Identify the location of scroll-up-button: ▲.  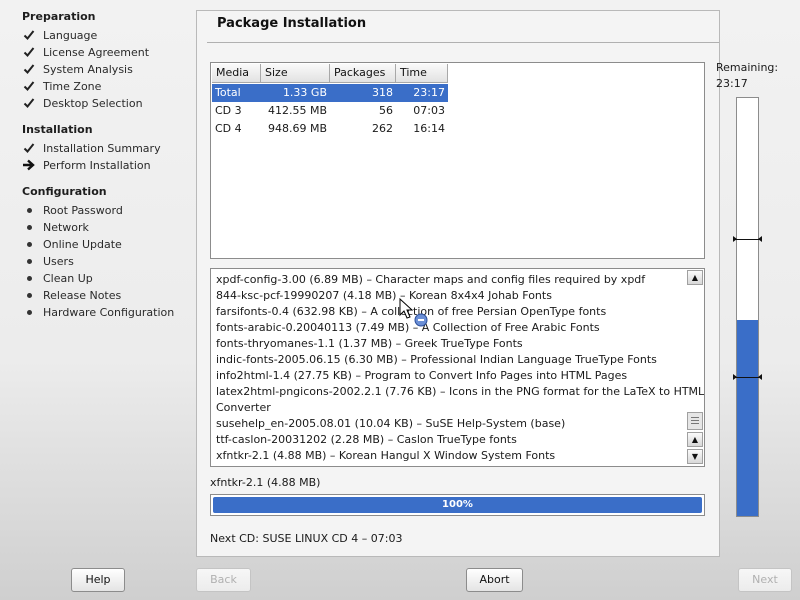
(695, 277).